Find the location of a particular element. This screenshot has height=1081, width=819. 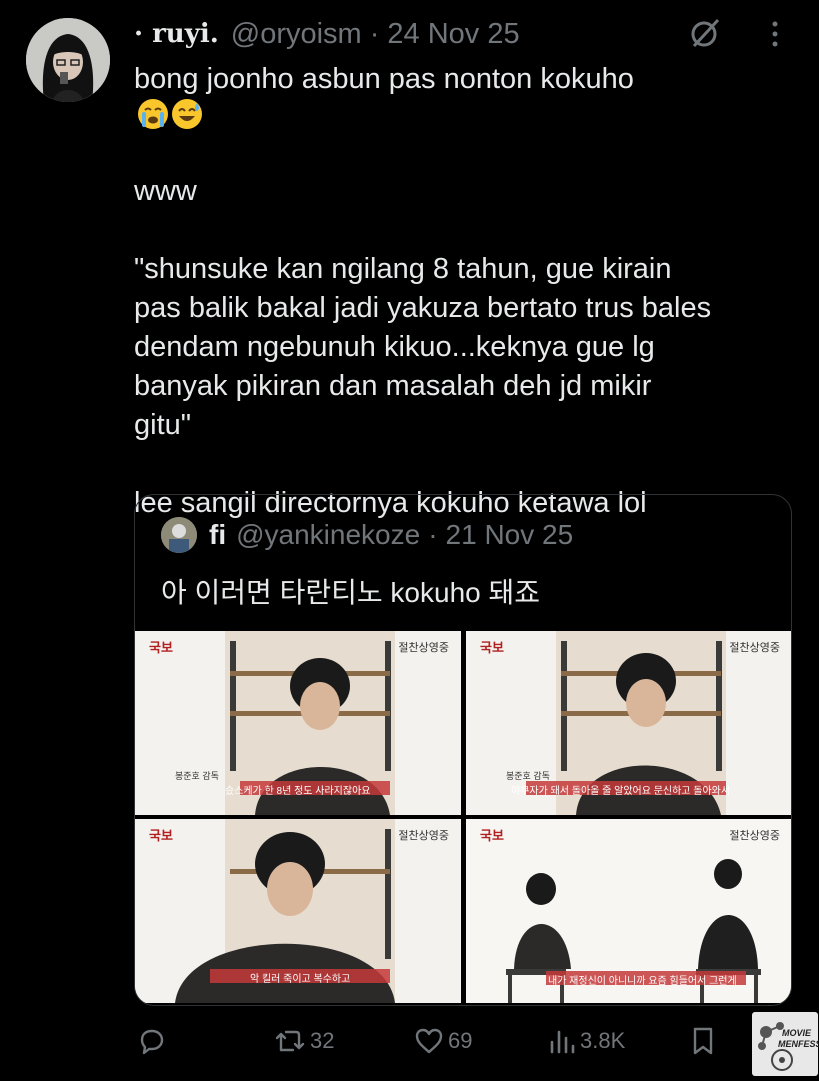

crying-face-emoji-icon is located at coordinates (153, 114).